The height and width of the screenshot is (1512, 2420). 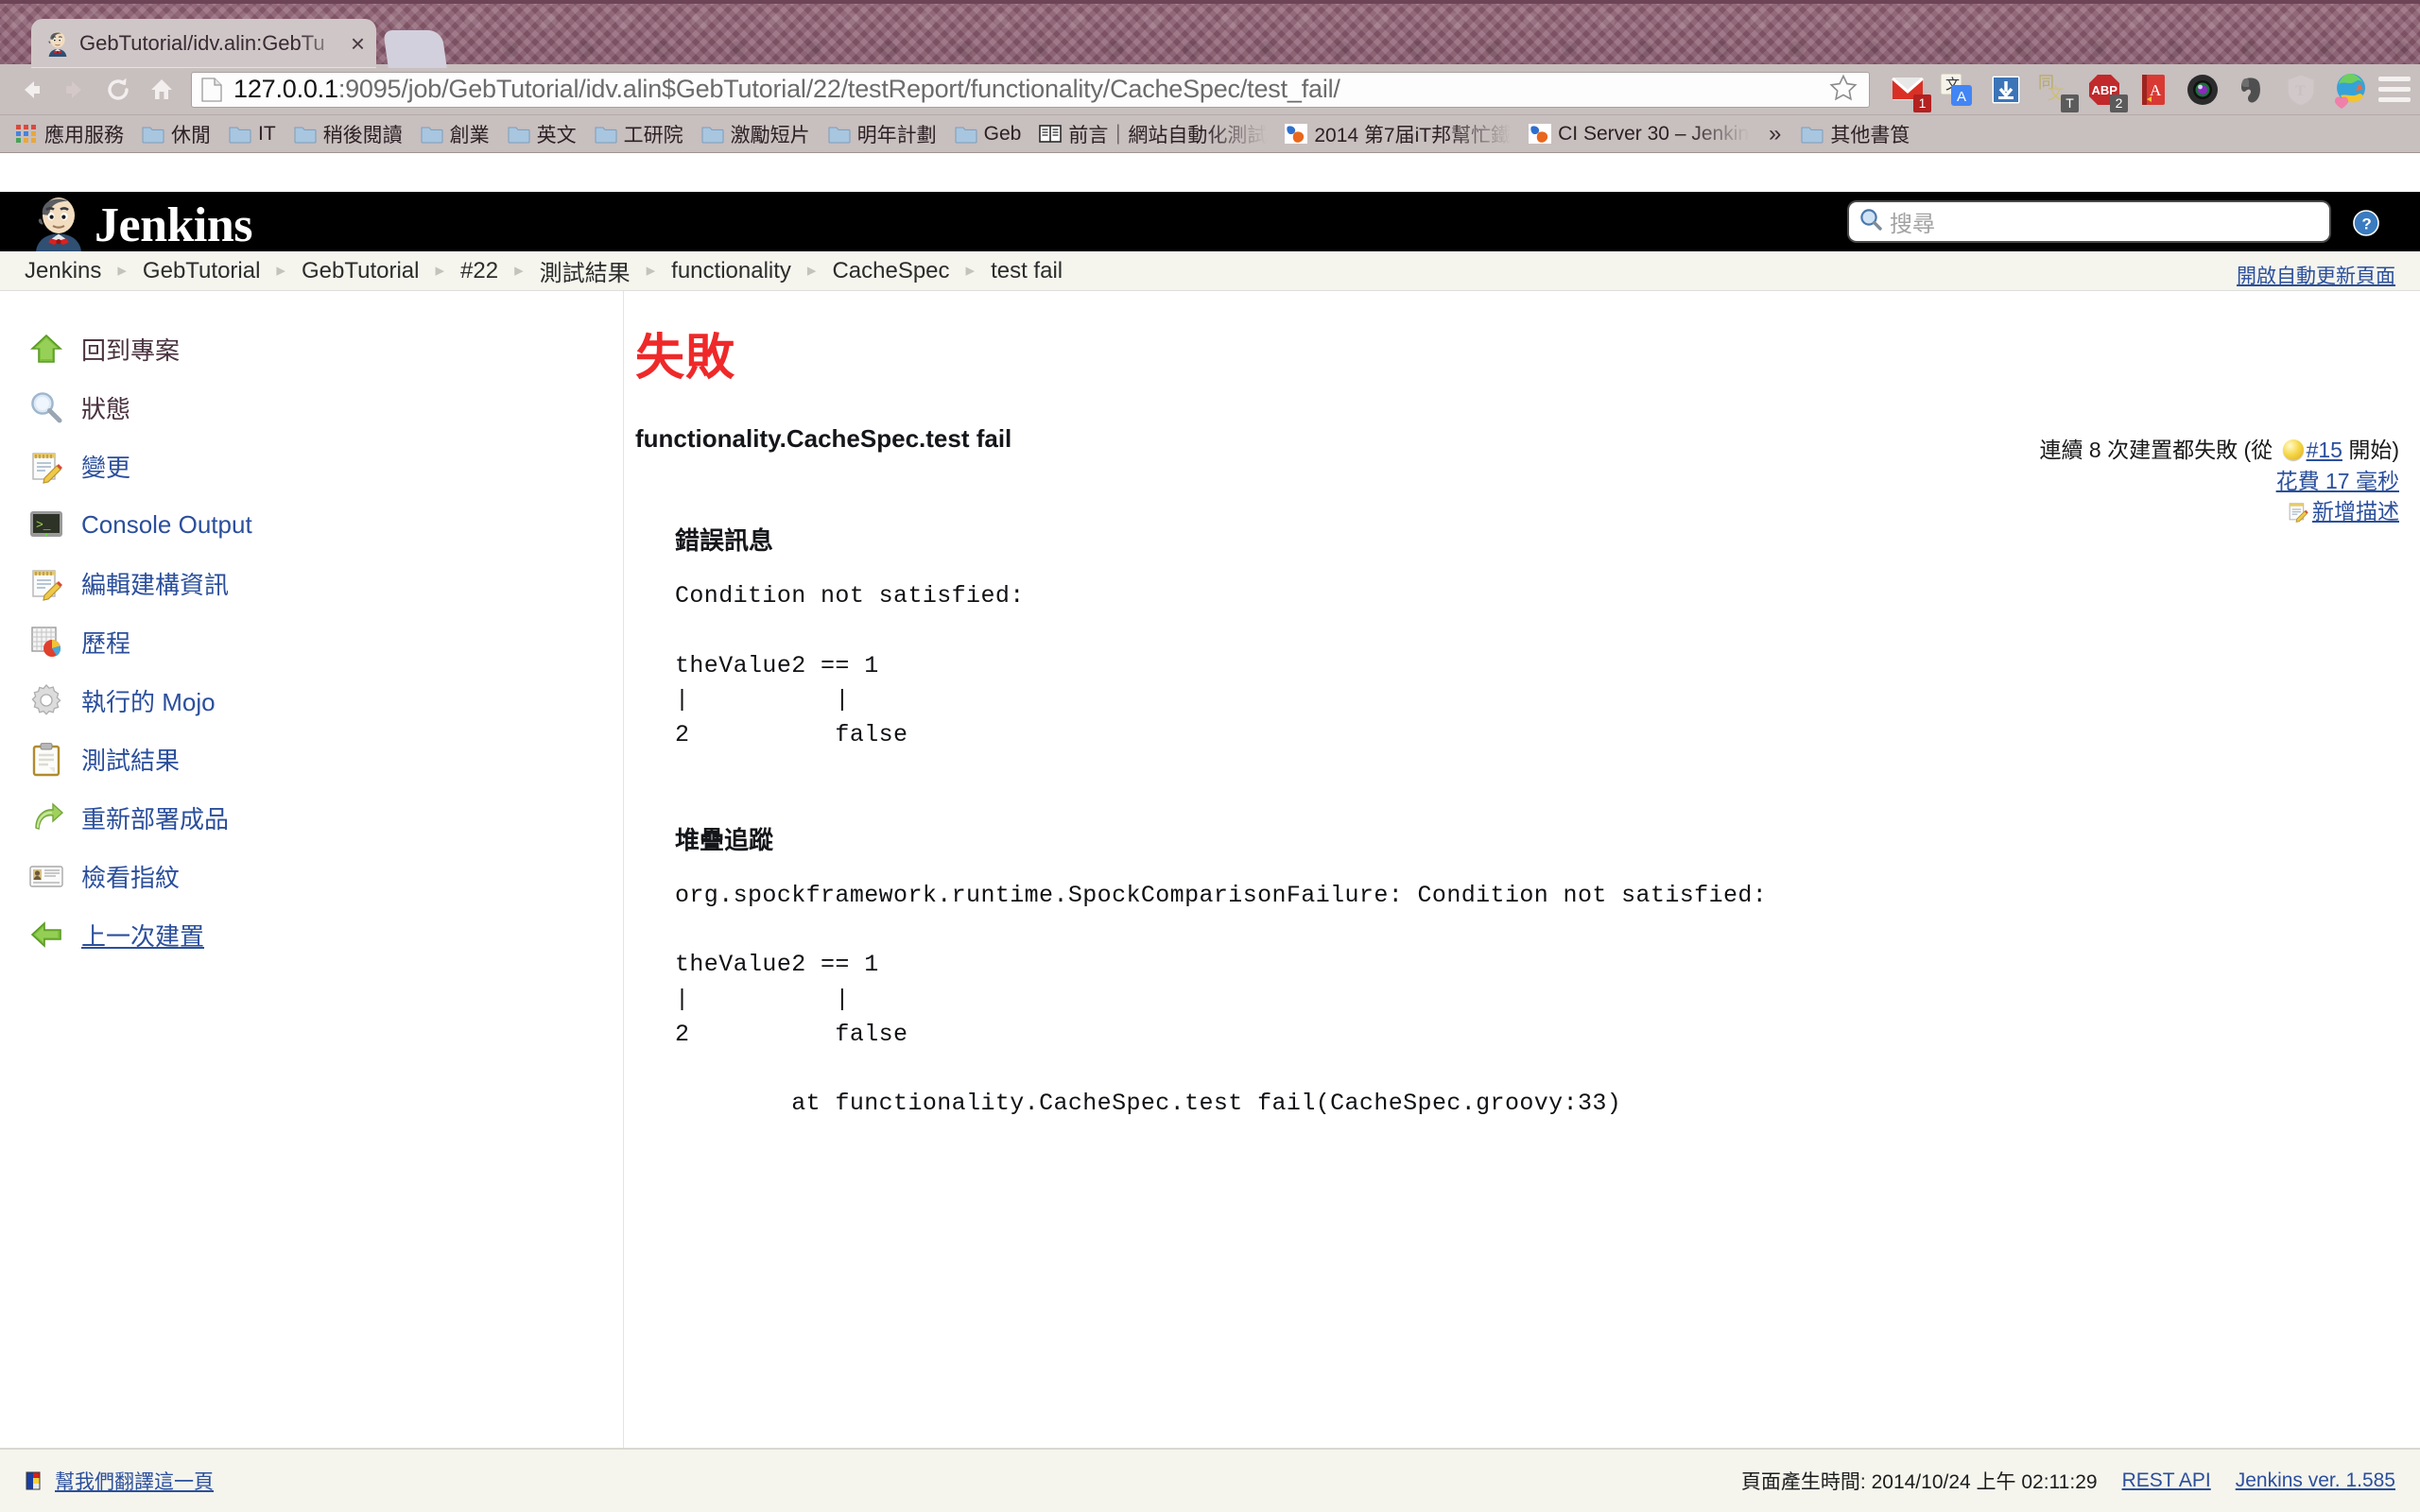 I want to click on failing-since-suffix: 開始), so click(x=2370, y=450).